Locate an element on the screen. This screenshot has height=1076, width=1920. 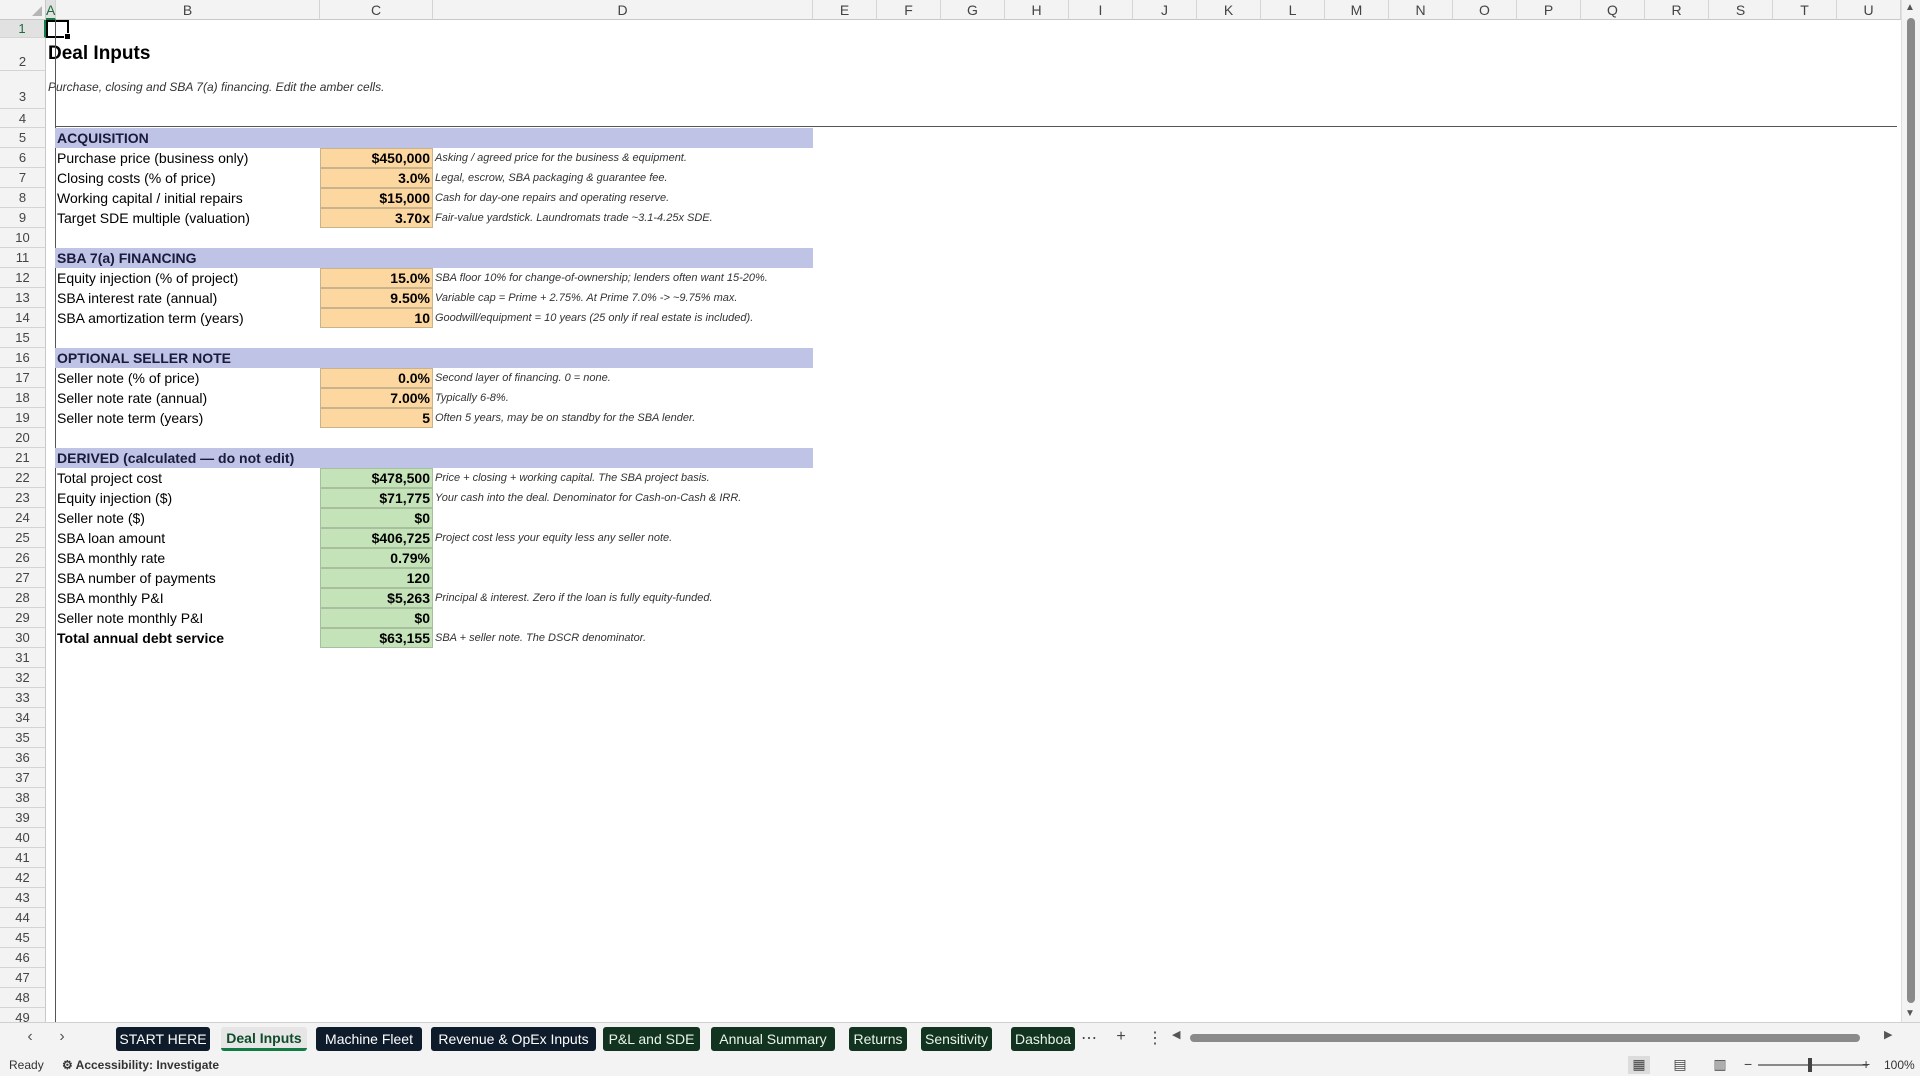
sheet-tab-machine-fleet: Machine Fleet is located at coordinates (369, 1039).